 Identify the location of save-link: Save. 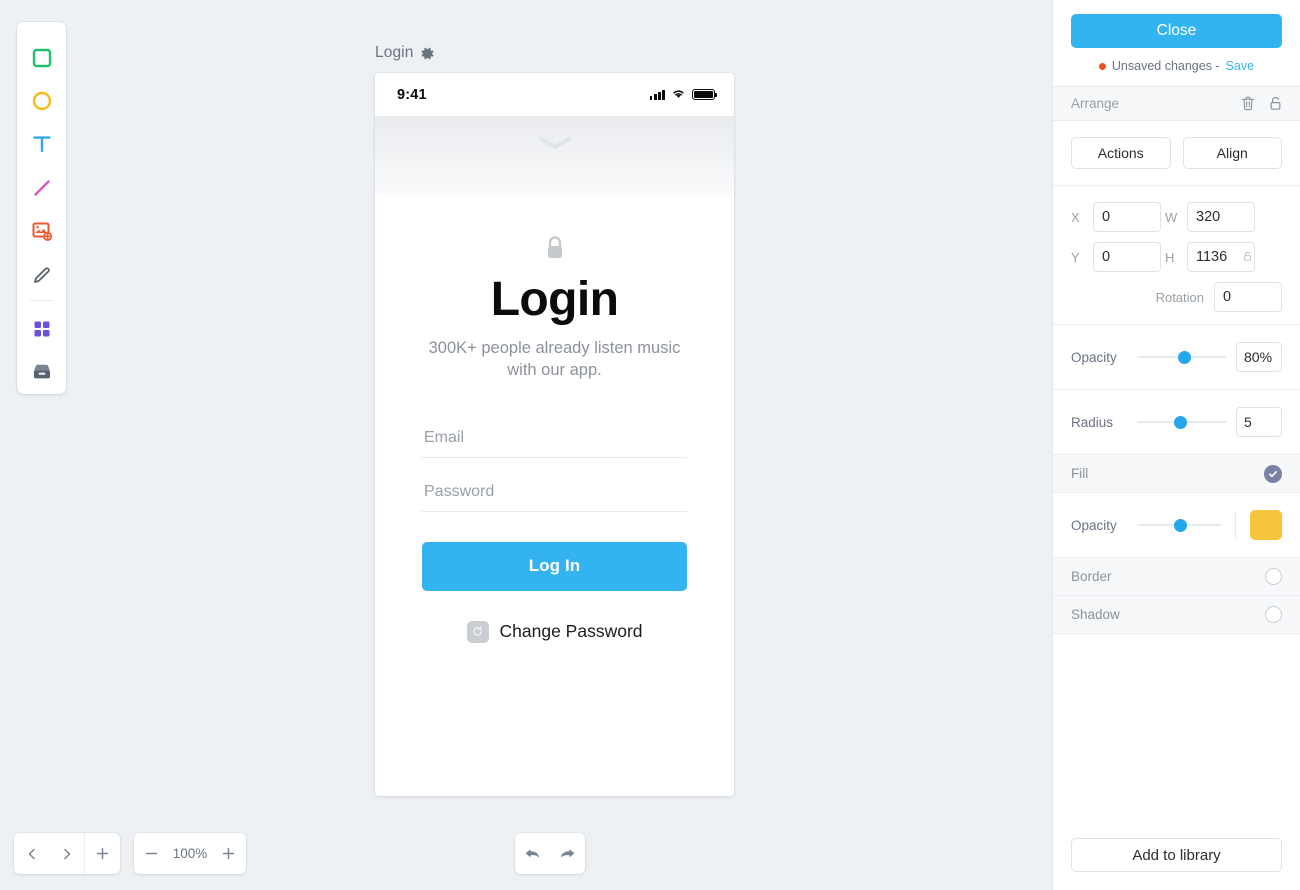
(1240, 66).